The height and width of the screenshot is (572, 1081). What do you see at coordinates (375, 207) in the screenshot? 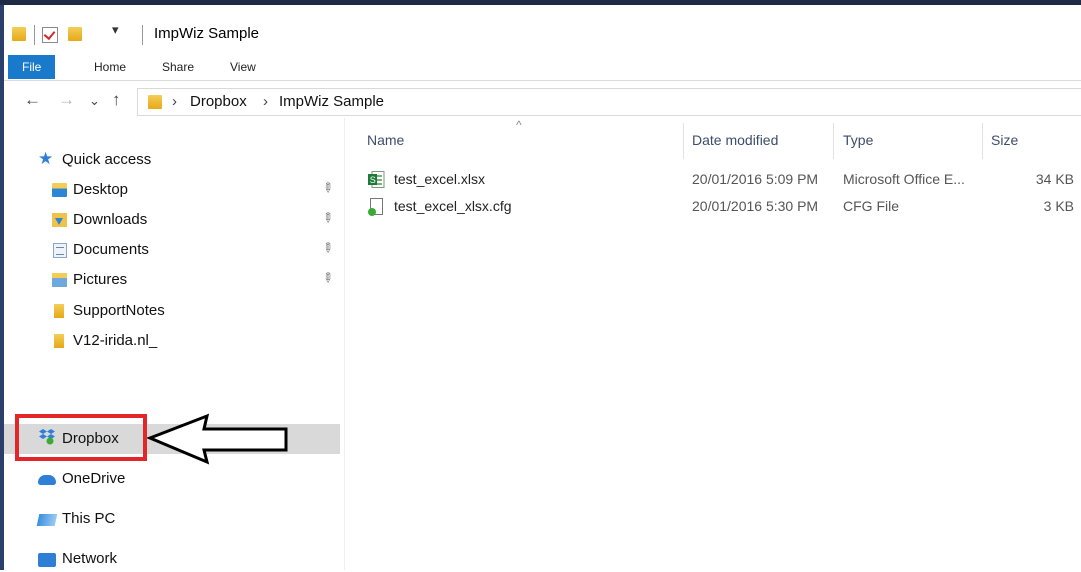
I see `cfg-file-icon` at bounding box center [375, 207].